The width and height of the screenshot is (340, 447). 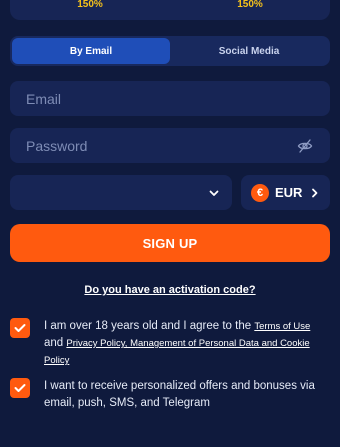 What do you see at coordinates (260, 192) in the screenshot?
I see `euro-icon: €` at bounding box center [260, 192].